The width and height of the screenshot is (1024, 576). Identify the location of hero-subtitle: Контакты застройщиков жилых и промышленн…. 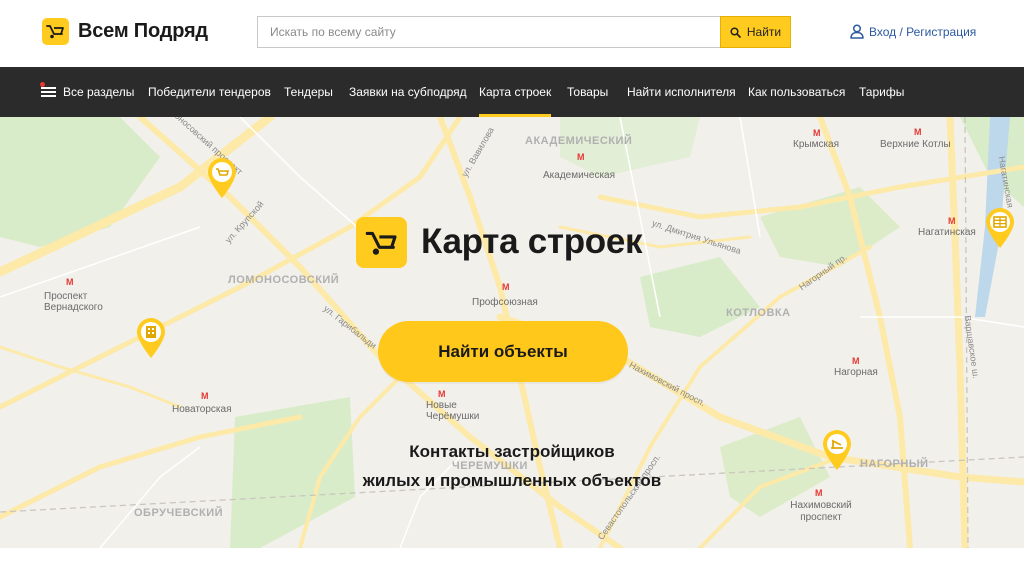
(512, 466).